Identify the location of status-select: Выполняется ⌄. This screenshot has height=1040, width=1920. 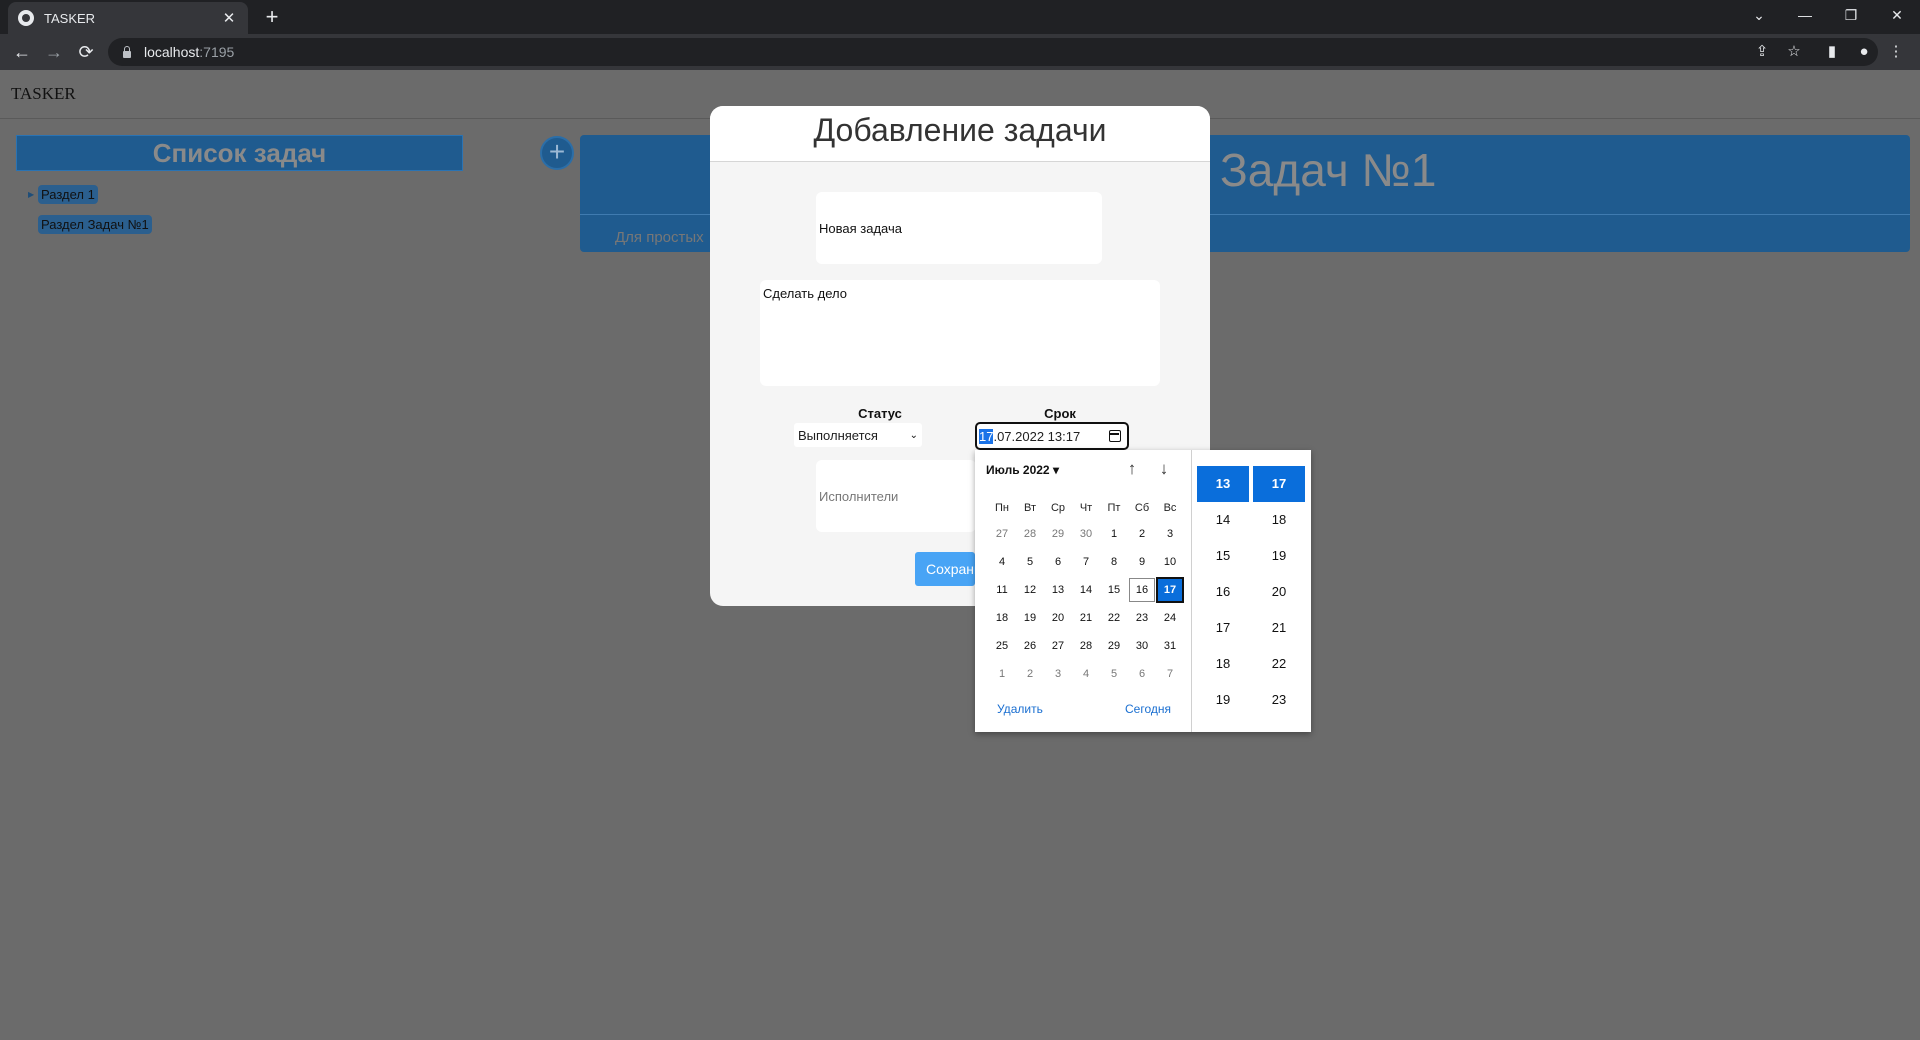
(858, 435).